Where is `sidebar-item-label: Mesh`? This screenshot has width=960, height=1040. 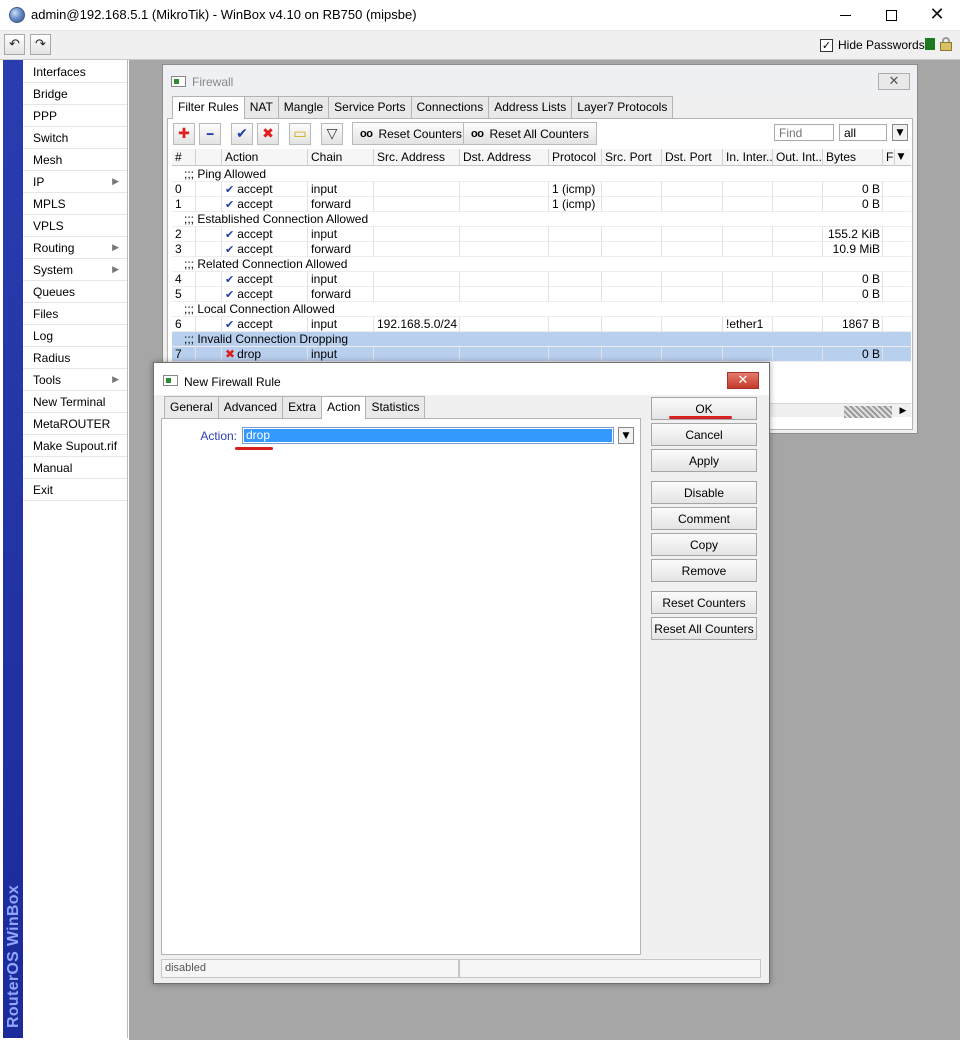 sidebar-item-label: Mesh is located at coordinates (48, 160).